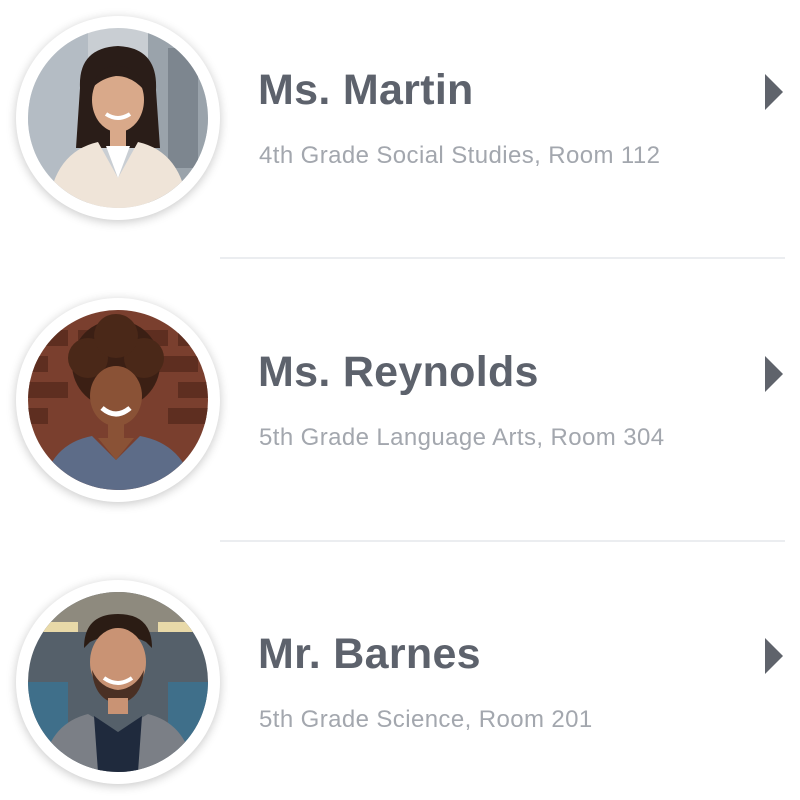 The height and width of the screenshot is (800, 800). I want to click on teacher-name: Mr. Barnes, so click(369, 654).